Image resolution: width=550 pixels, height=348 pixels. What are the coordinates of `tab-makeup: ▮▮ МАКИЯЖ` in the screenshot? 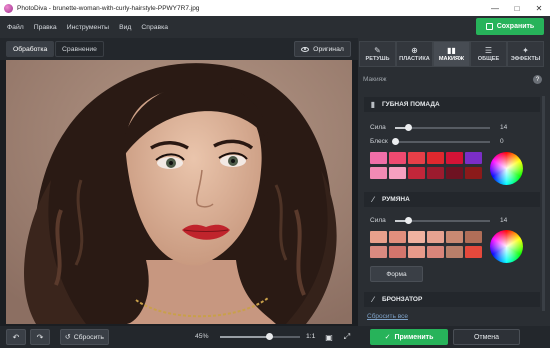 It's located at (451, 54).